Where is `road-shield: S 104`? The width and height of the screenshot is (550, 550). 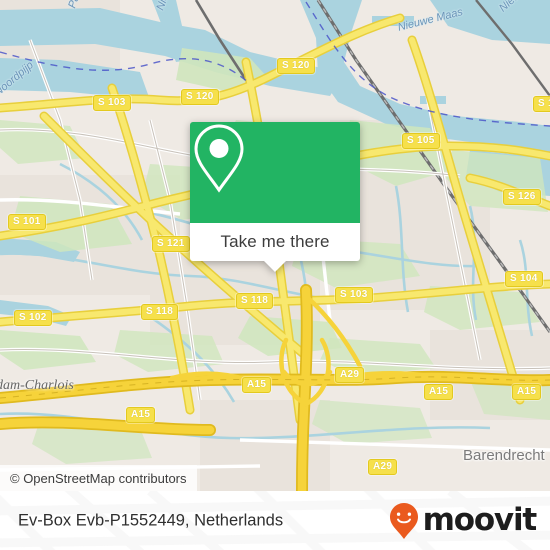
road-shield: S 104 is located at coordinates (524, 279).